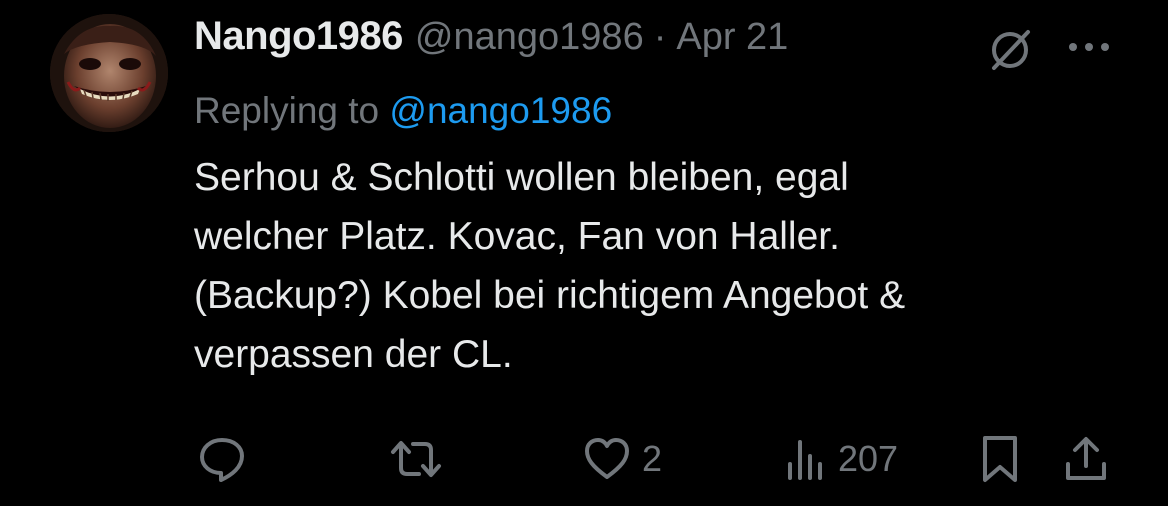  I want to click on tweet-text-line: Serhou & Schlotti wollen bleiben, egal, so click(521, 177).